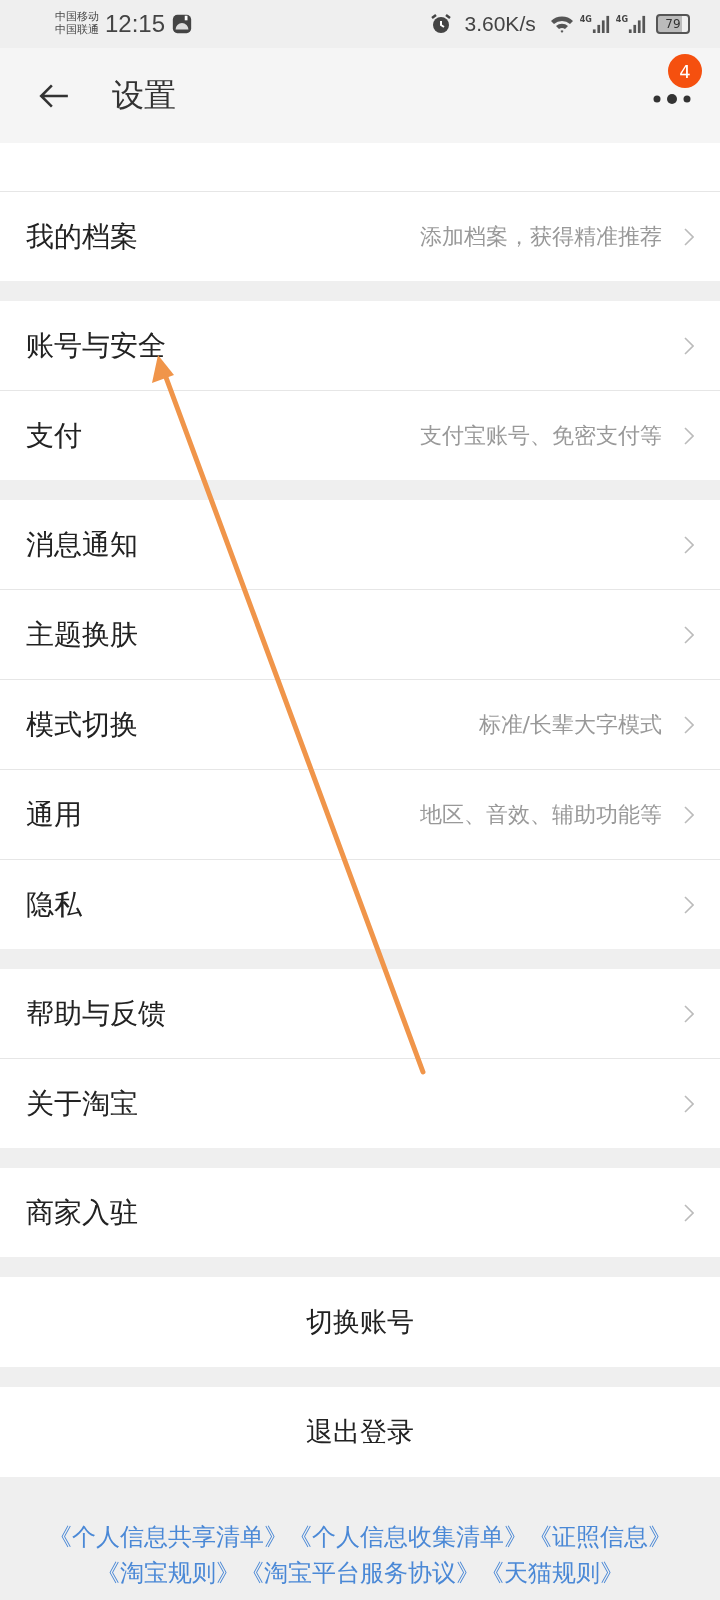 The height and width of the screenshot is (1600, 720). Describe the element at coordinates (673, 24) in the screenshot. I see `battery-icon: 79` at that location.